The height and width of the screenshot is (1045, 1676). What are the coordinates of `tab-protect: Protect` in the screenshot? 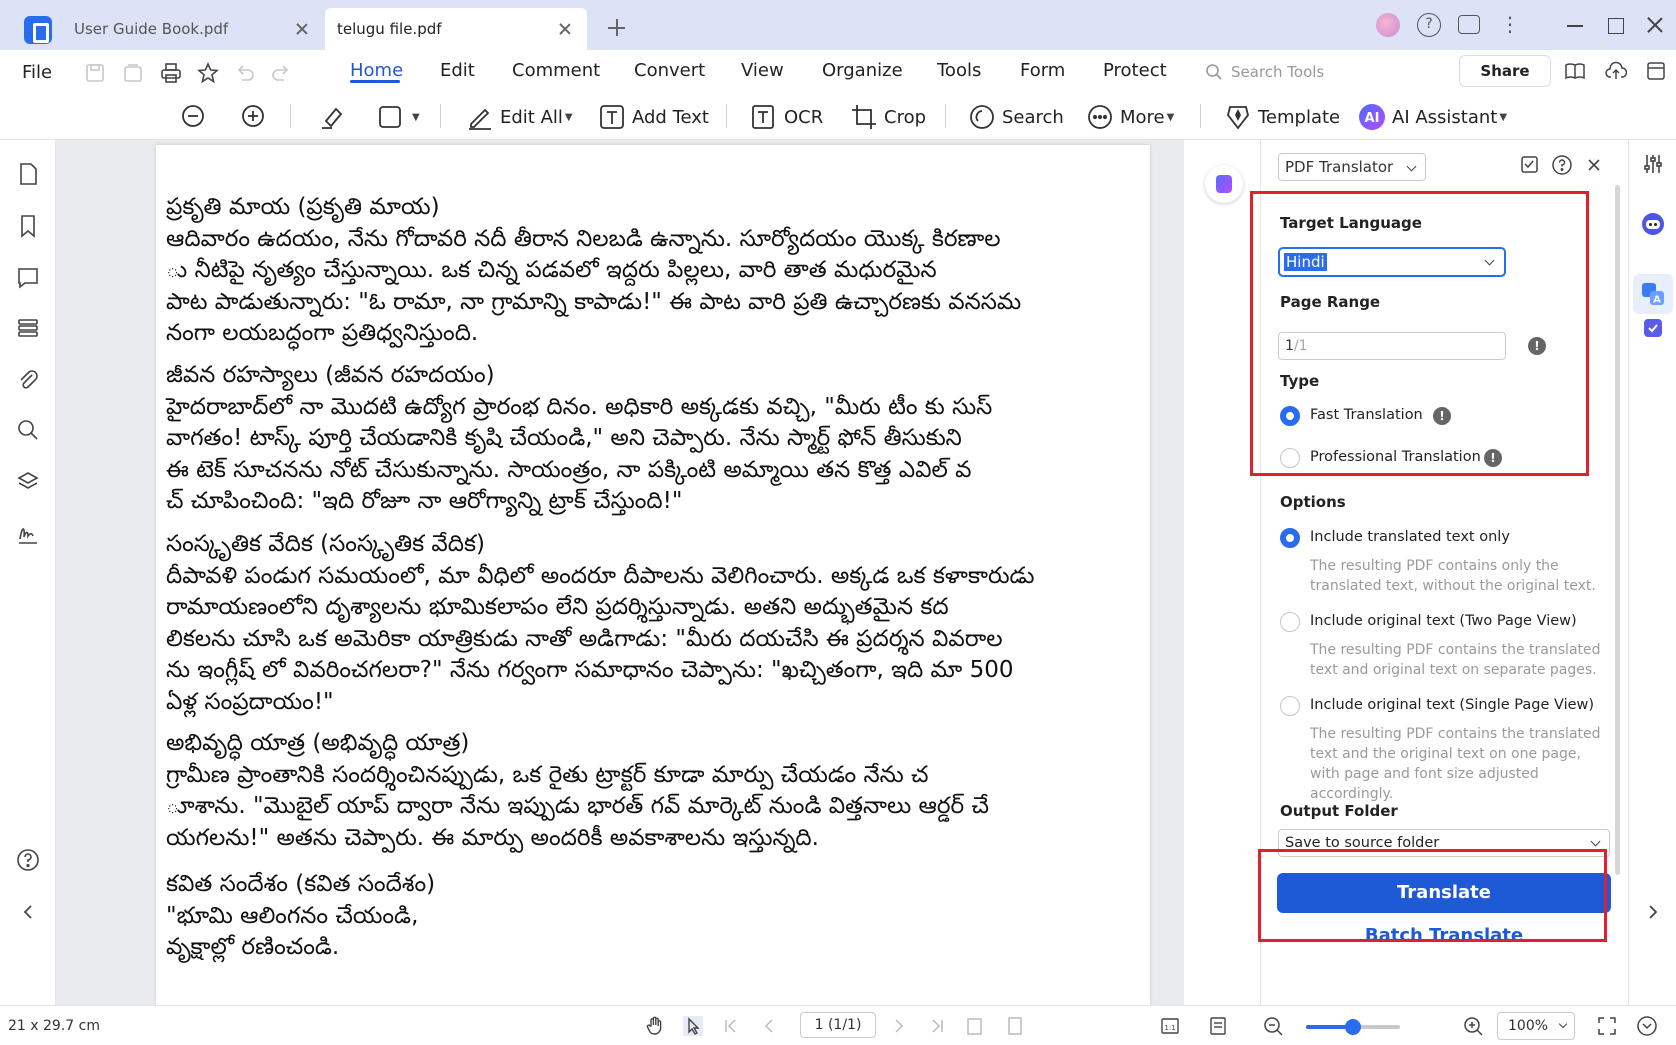 It's located at (1135, 70).